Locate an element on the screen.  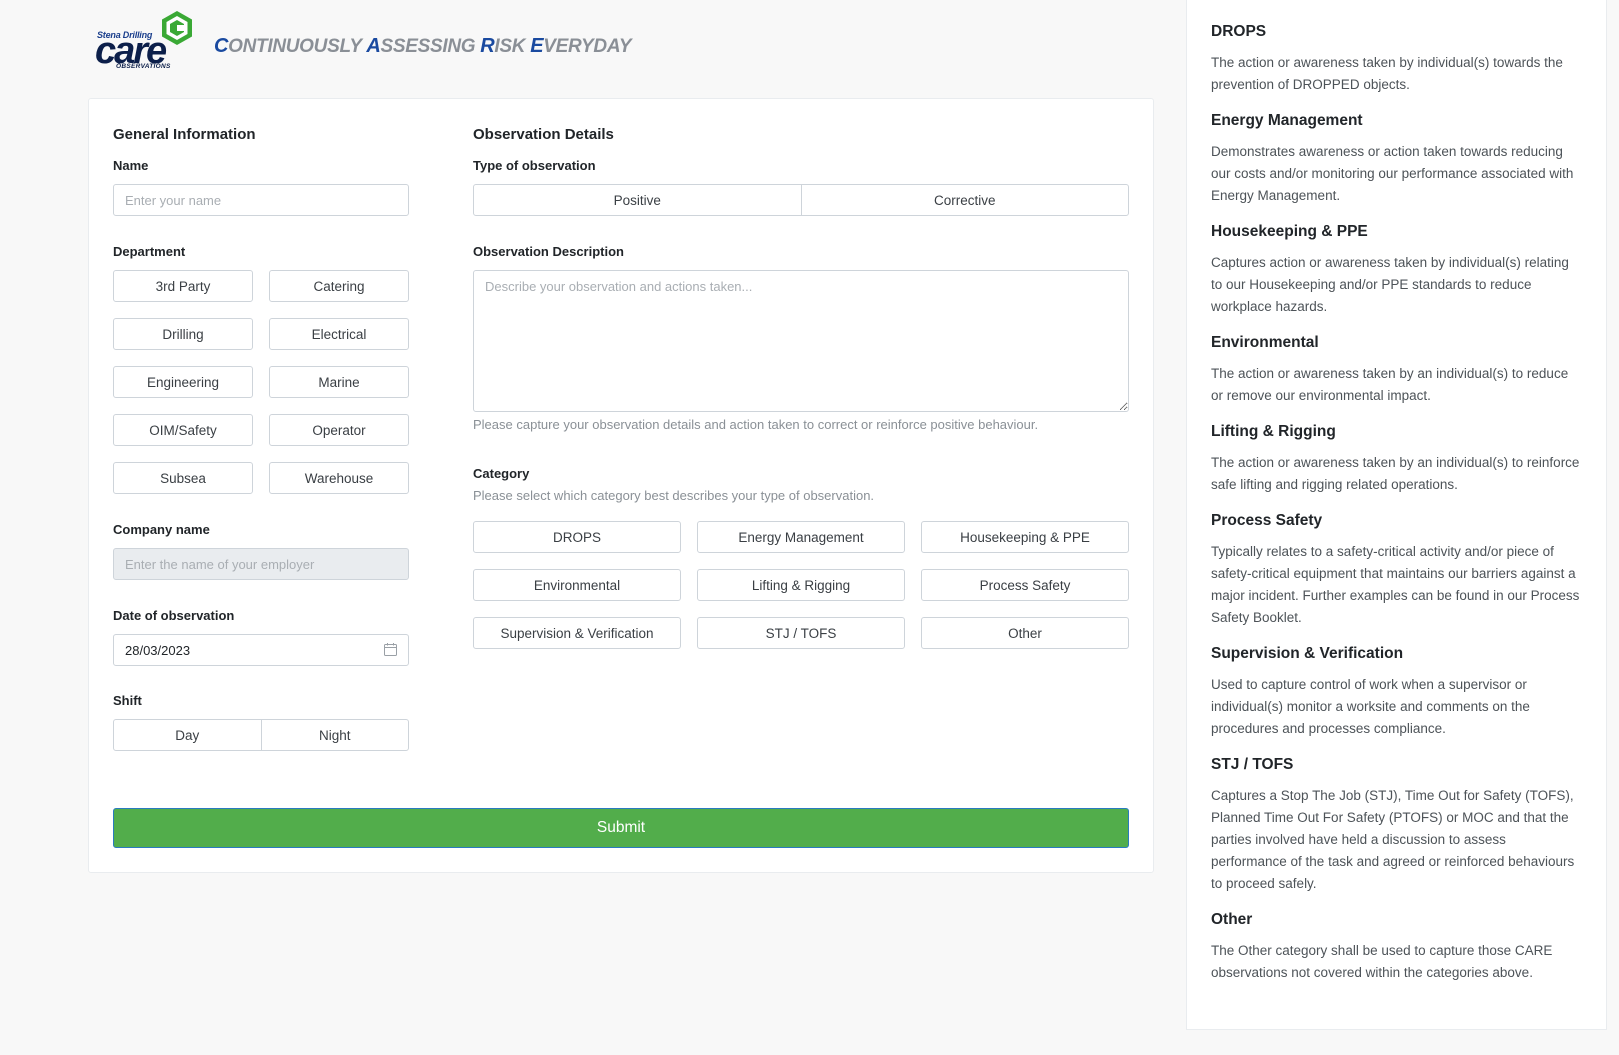
department-subsea-button: Subsea is located at coordinates (183, 478).